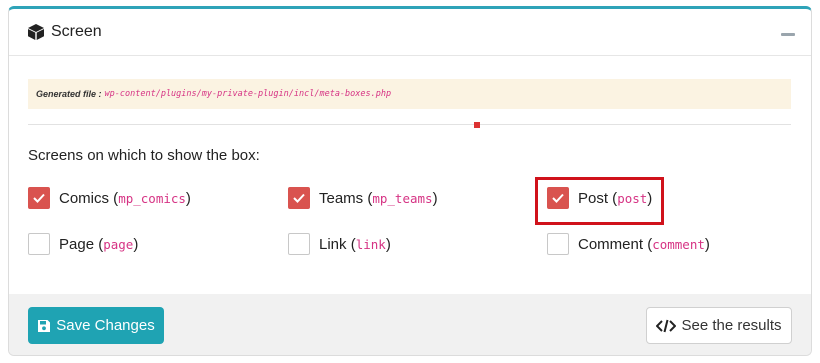  What do you see at coordinates (44, 325) in the screenshot?
I see `floppy-disk-icon` at bounding box center [44, 325].